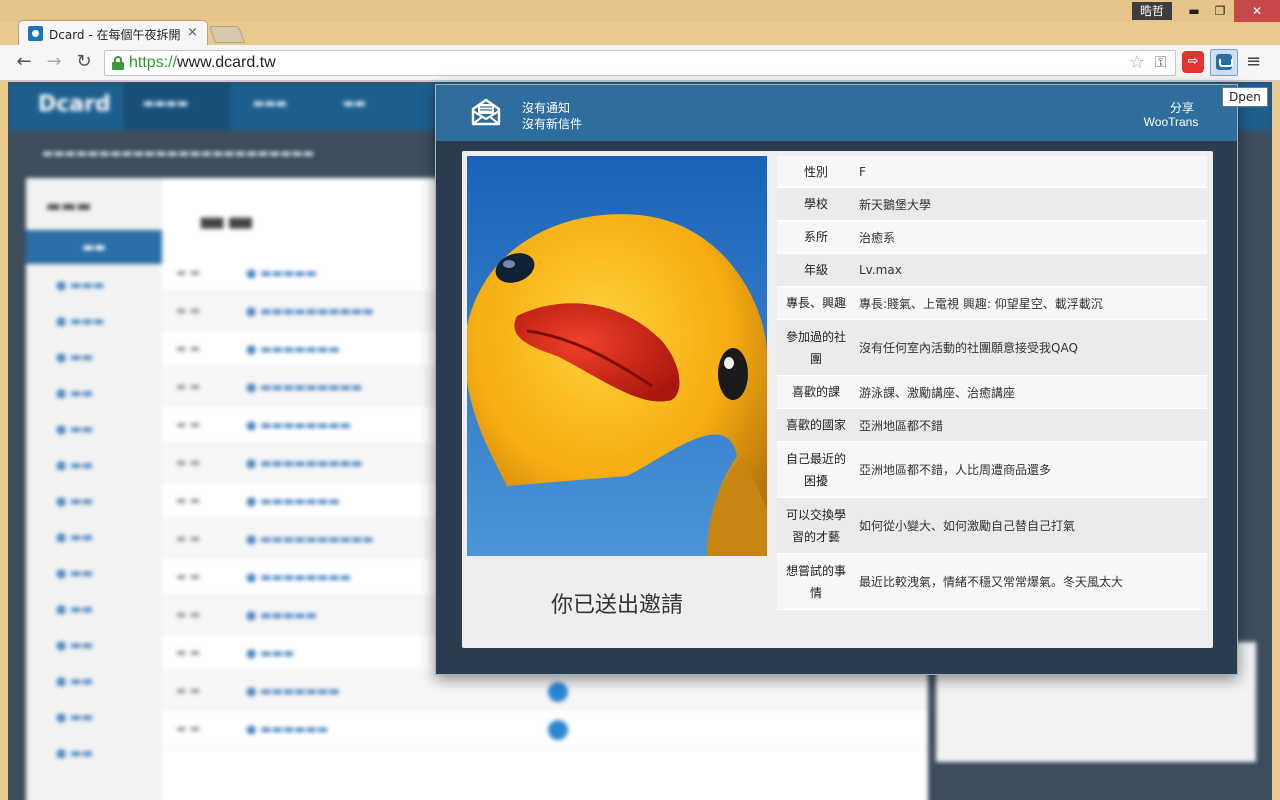 This screenshot has height=800, width=1280. Describe the element at coordinates (877, 237) in the screenshot. I see `profile-field-value: 治癒系` at that location.